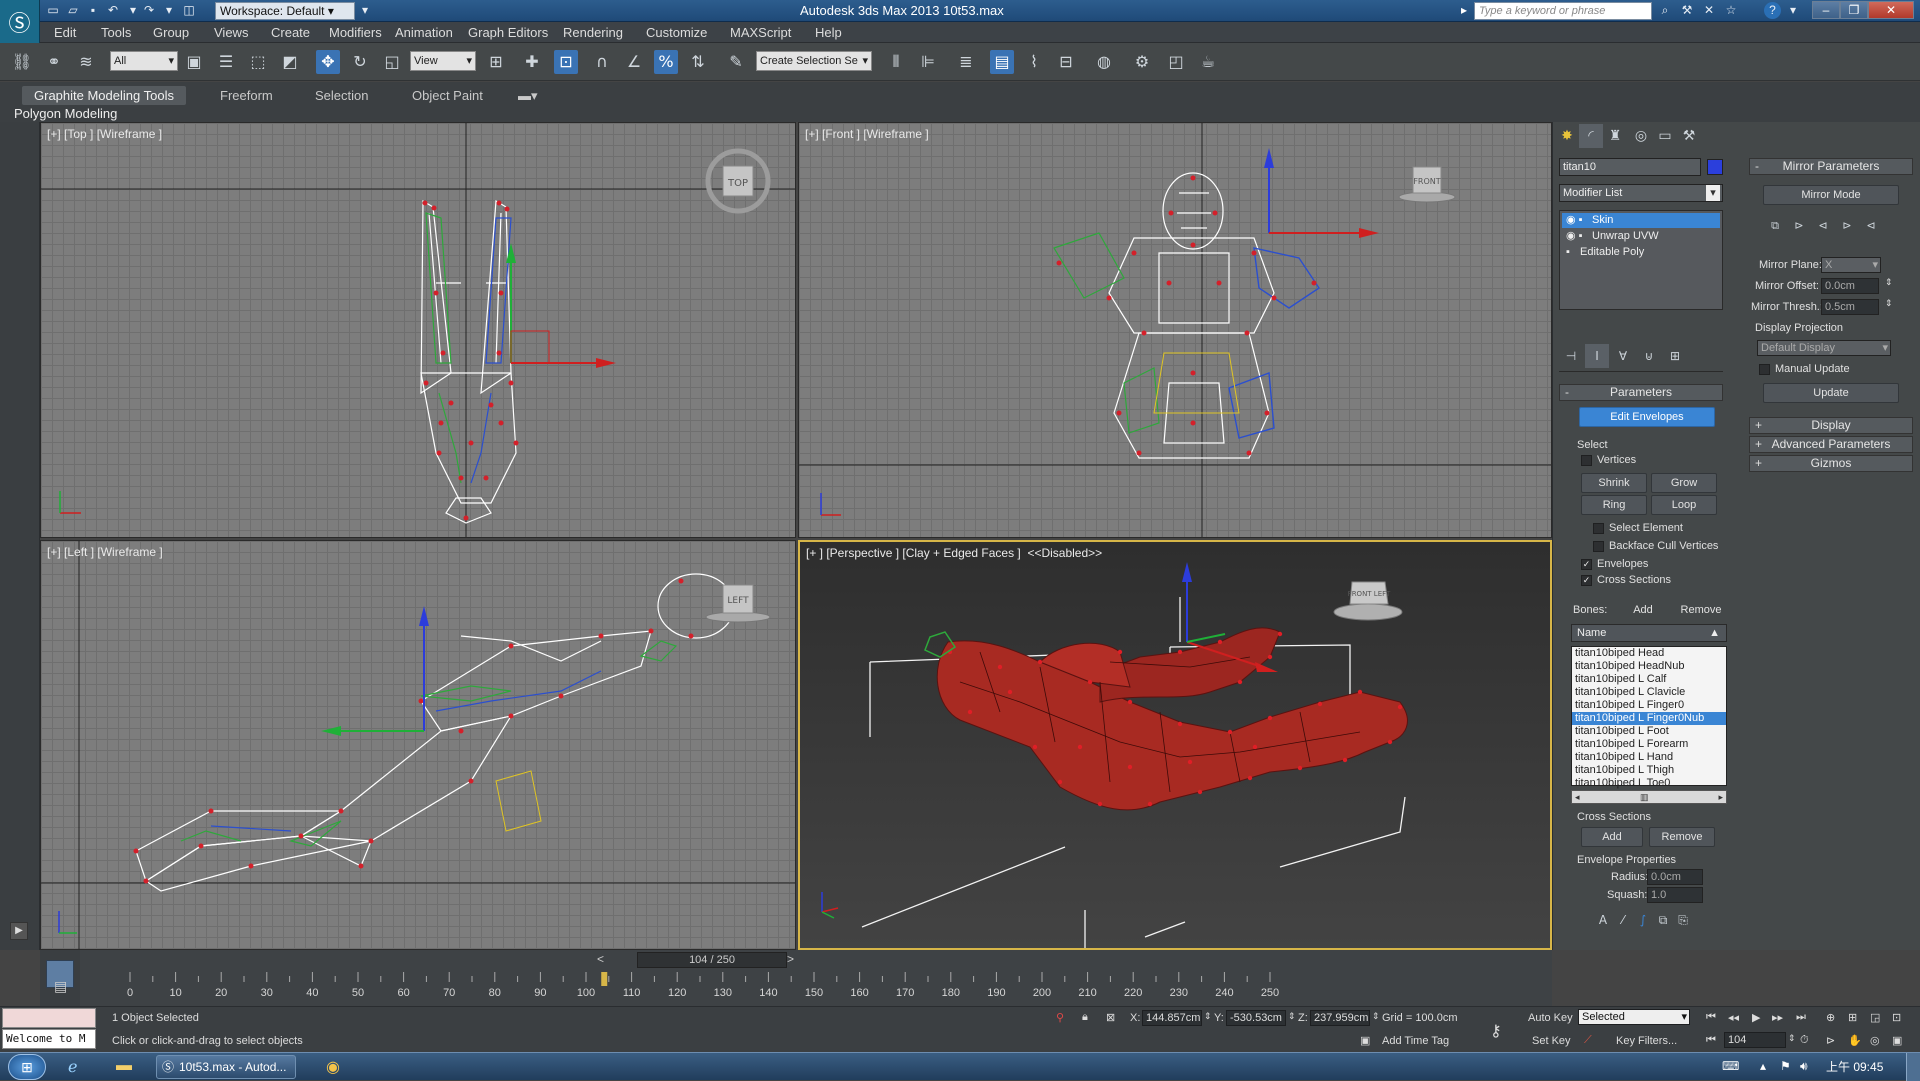  Describe the element at coordinates (226, 62) in the screenshot. I see `select-by-name-icon: ☰` at that location.